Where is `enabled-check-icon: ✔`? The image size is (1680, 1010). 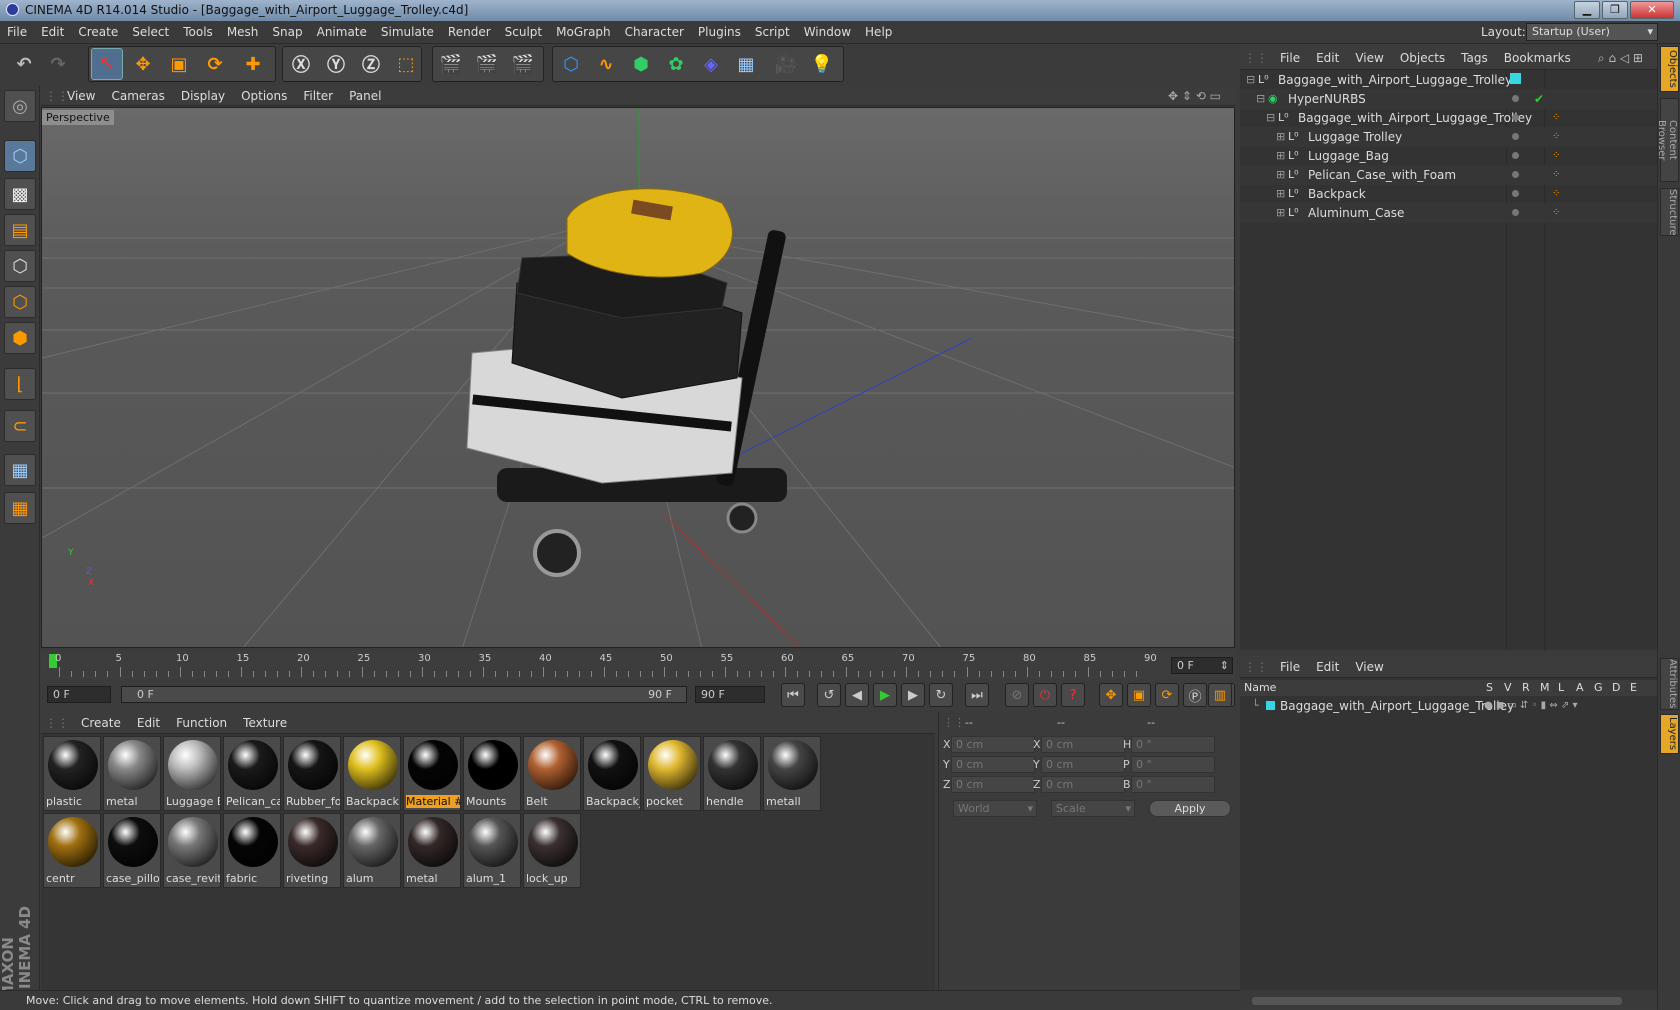 enabled-check-icon: ✔ is located at coordinates (1539, 99).